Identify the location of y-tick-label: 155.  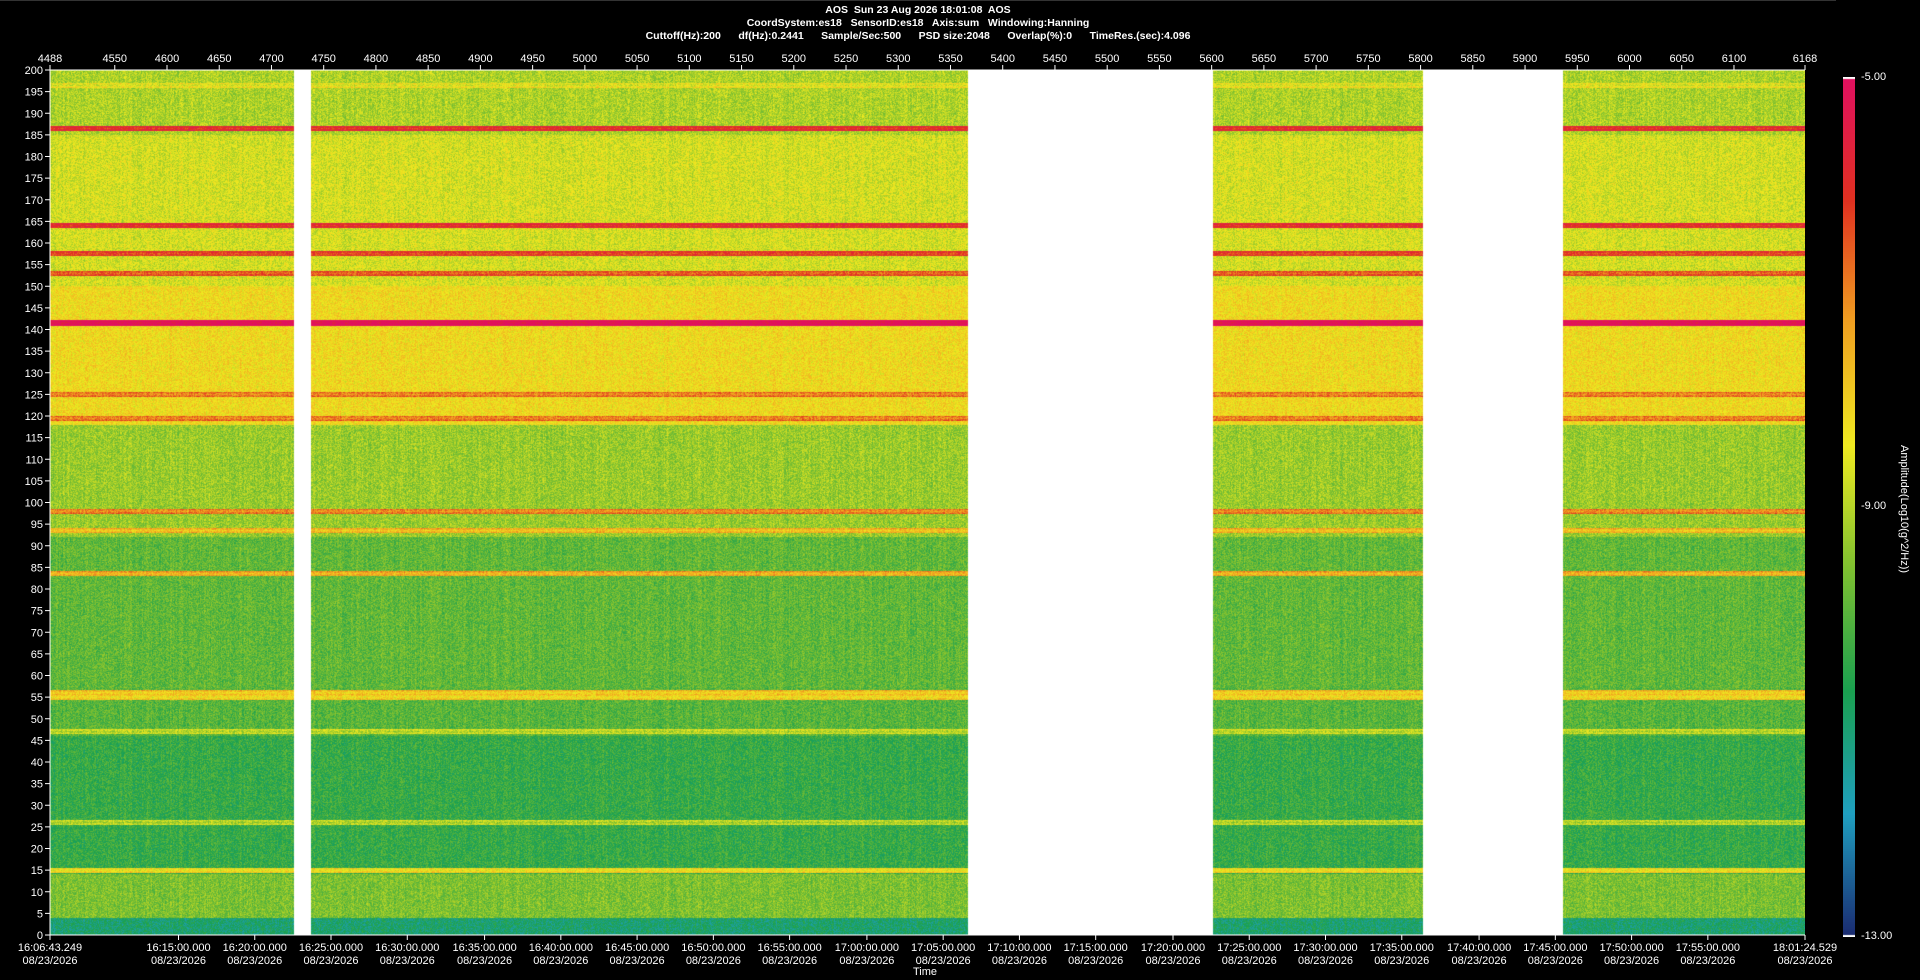
(34, 266).